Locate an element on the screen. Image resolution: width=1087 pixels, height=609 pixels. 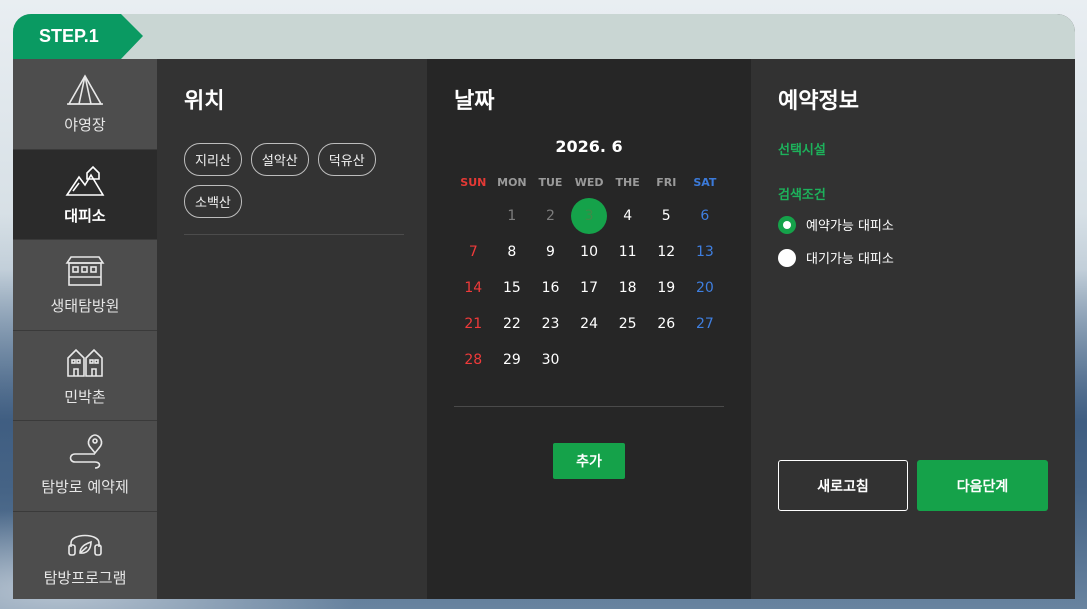
radio-button is located at coordinates (787, 257).